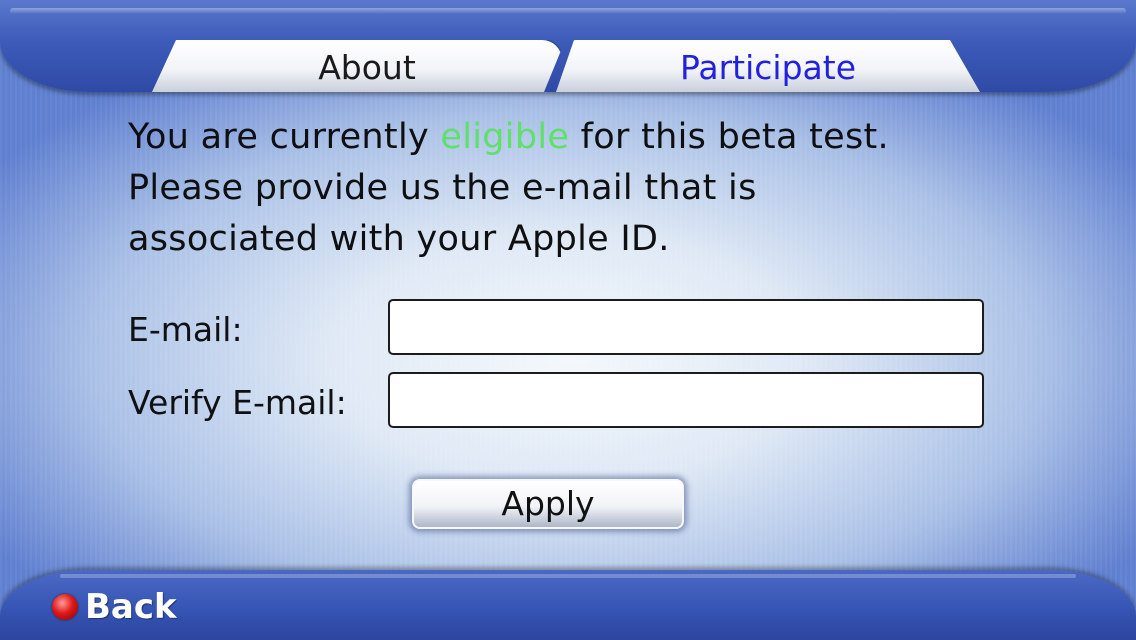  What do you see at coordinates (729, 137) in the screenshot?
I see `message-part-2: for this beta test.` at bounding box center [729, 137].